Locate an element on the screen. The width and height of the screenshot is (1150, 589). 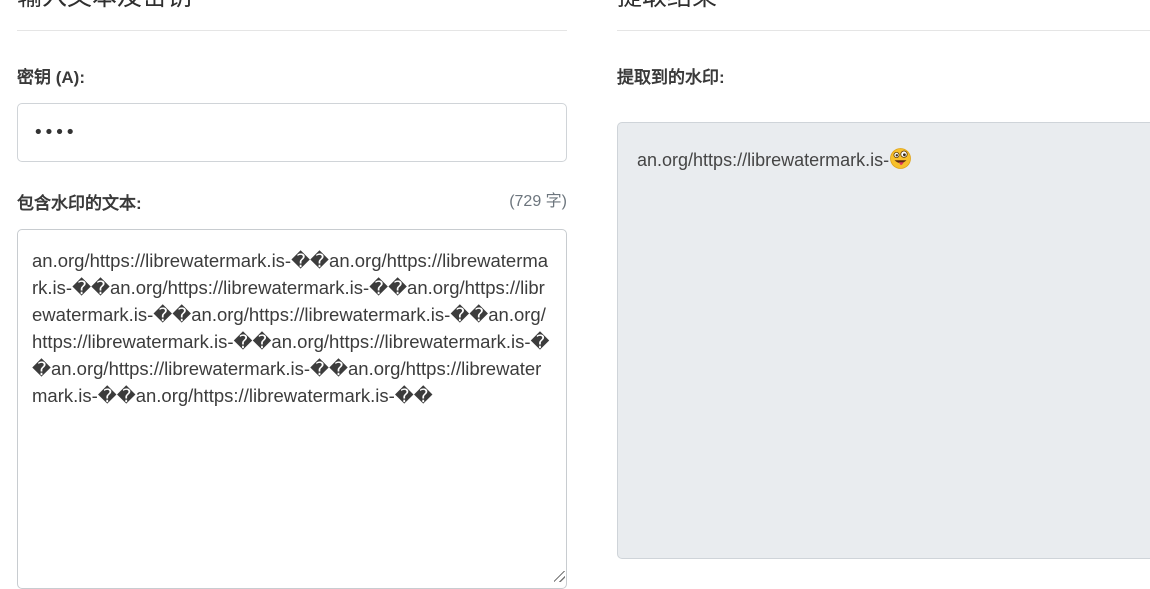
input-section-title: 输入文本及密钥 is located at coordinates (104, 6).